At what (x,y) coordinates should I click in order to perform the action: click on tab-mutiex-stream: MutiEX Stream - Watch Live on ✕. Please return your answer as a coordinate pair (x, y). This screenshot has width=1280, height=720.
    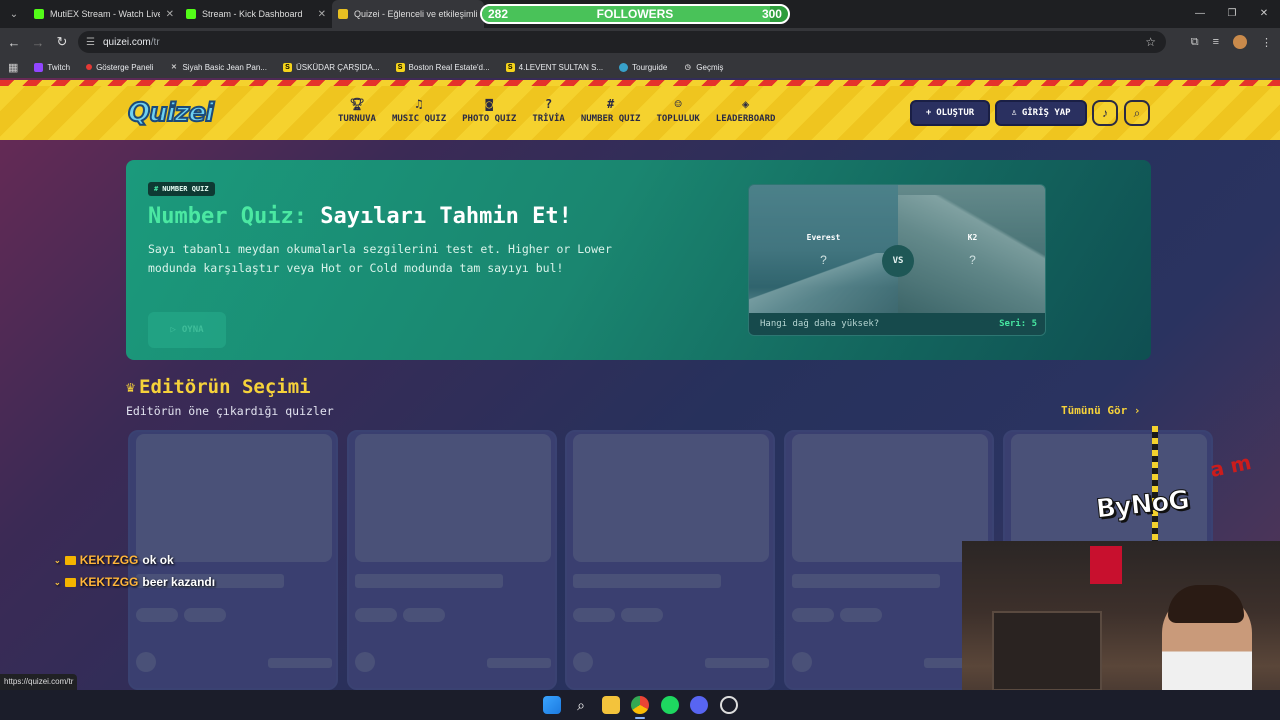
    Looking at the image, I should click on (104, 14).